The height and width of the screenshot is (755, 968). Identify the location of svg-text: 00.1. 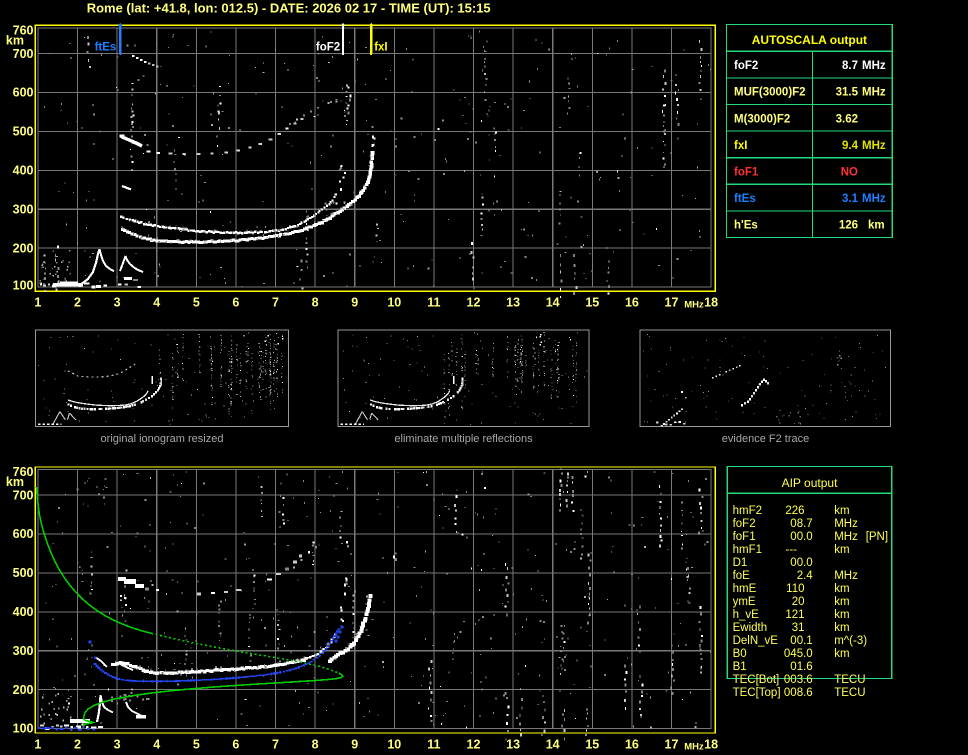
(801, 641).